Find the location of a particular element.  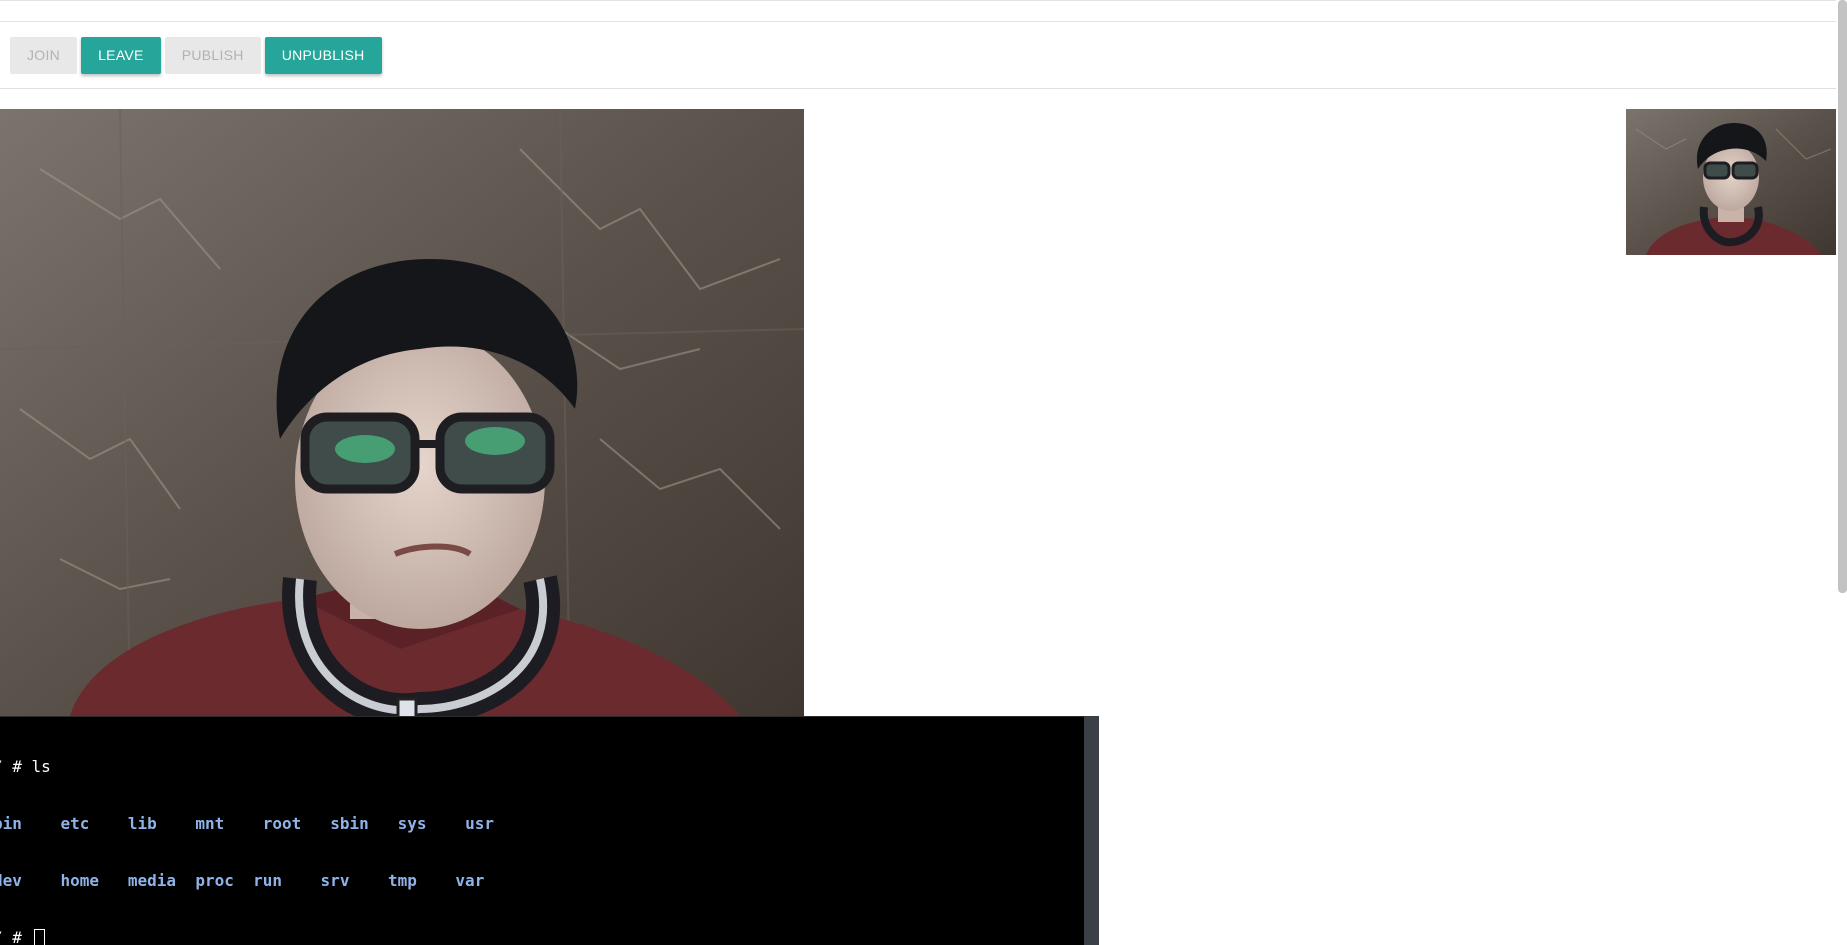

dir-entry: home is located at coordinates (79, 880).